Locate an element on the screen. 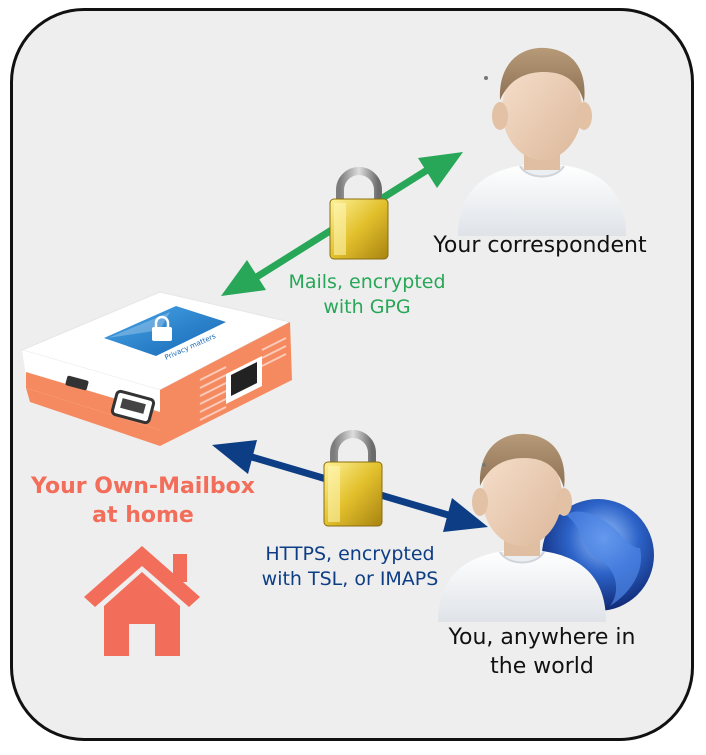 This screenshot has width=706, height=755. you-label-line1: You, anywhere in is located at coordinates (542, 637).